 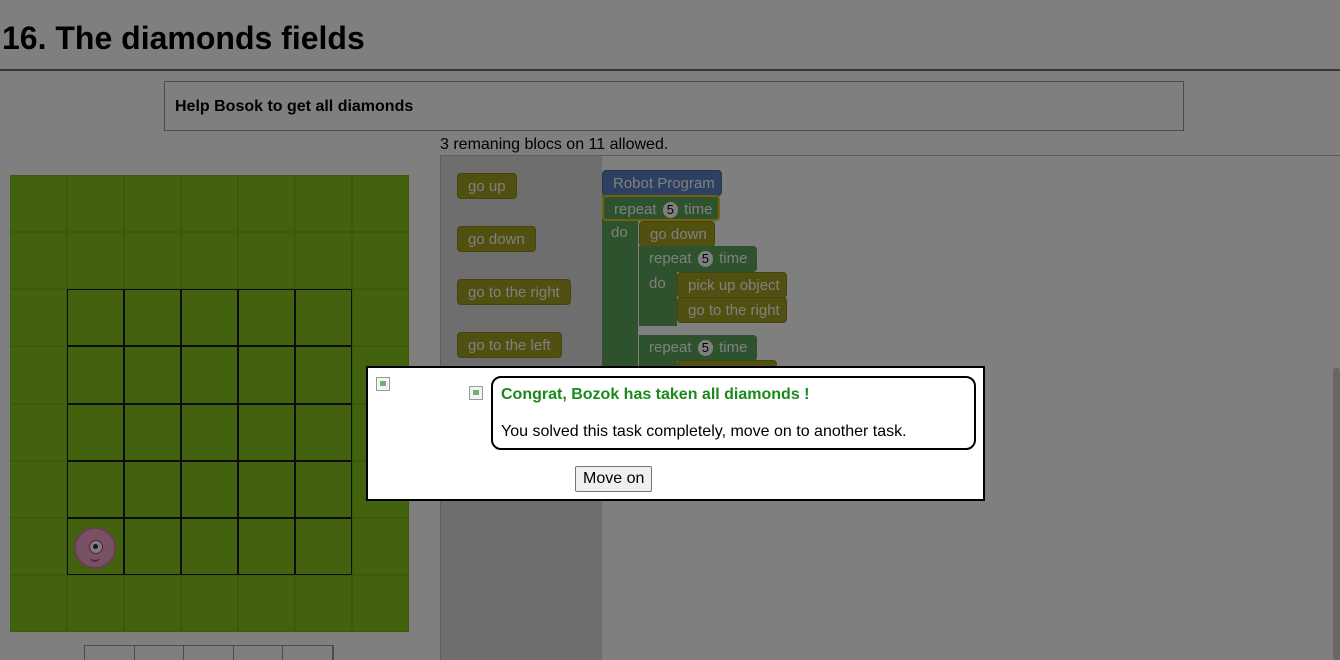 What do you see at coordinates (614, 479) in the screenshot?
I see `move-on-button: Move on` at bounding box center [614, 479].